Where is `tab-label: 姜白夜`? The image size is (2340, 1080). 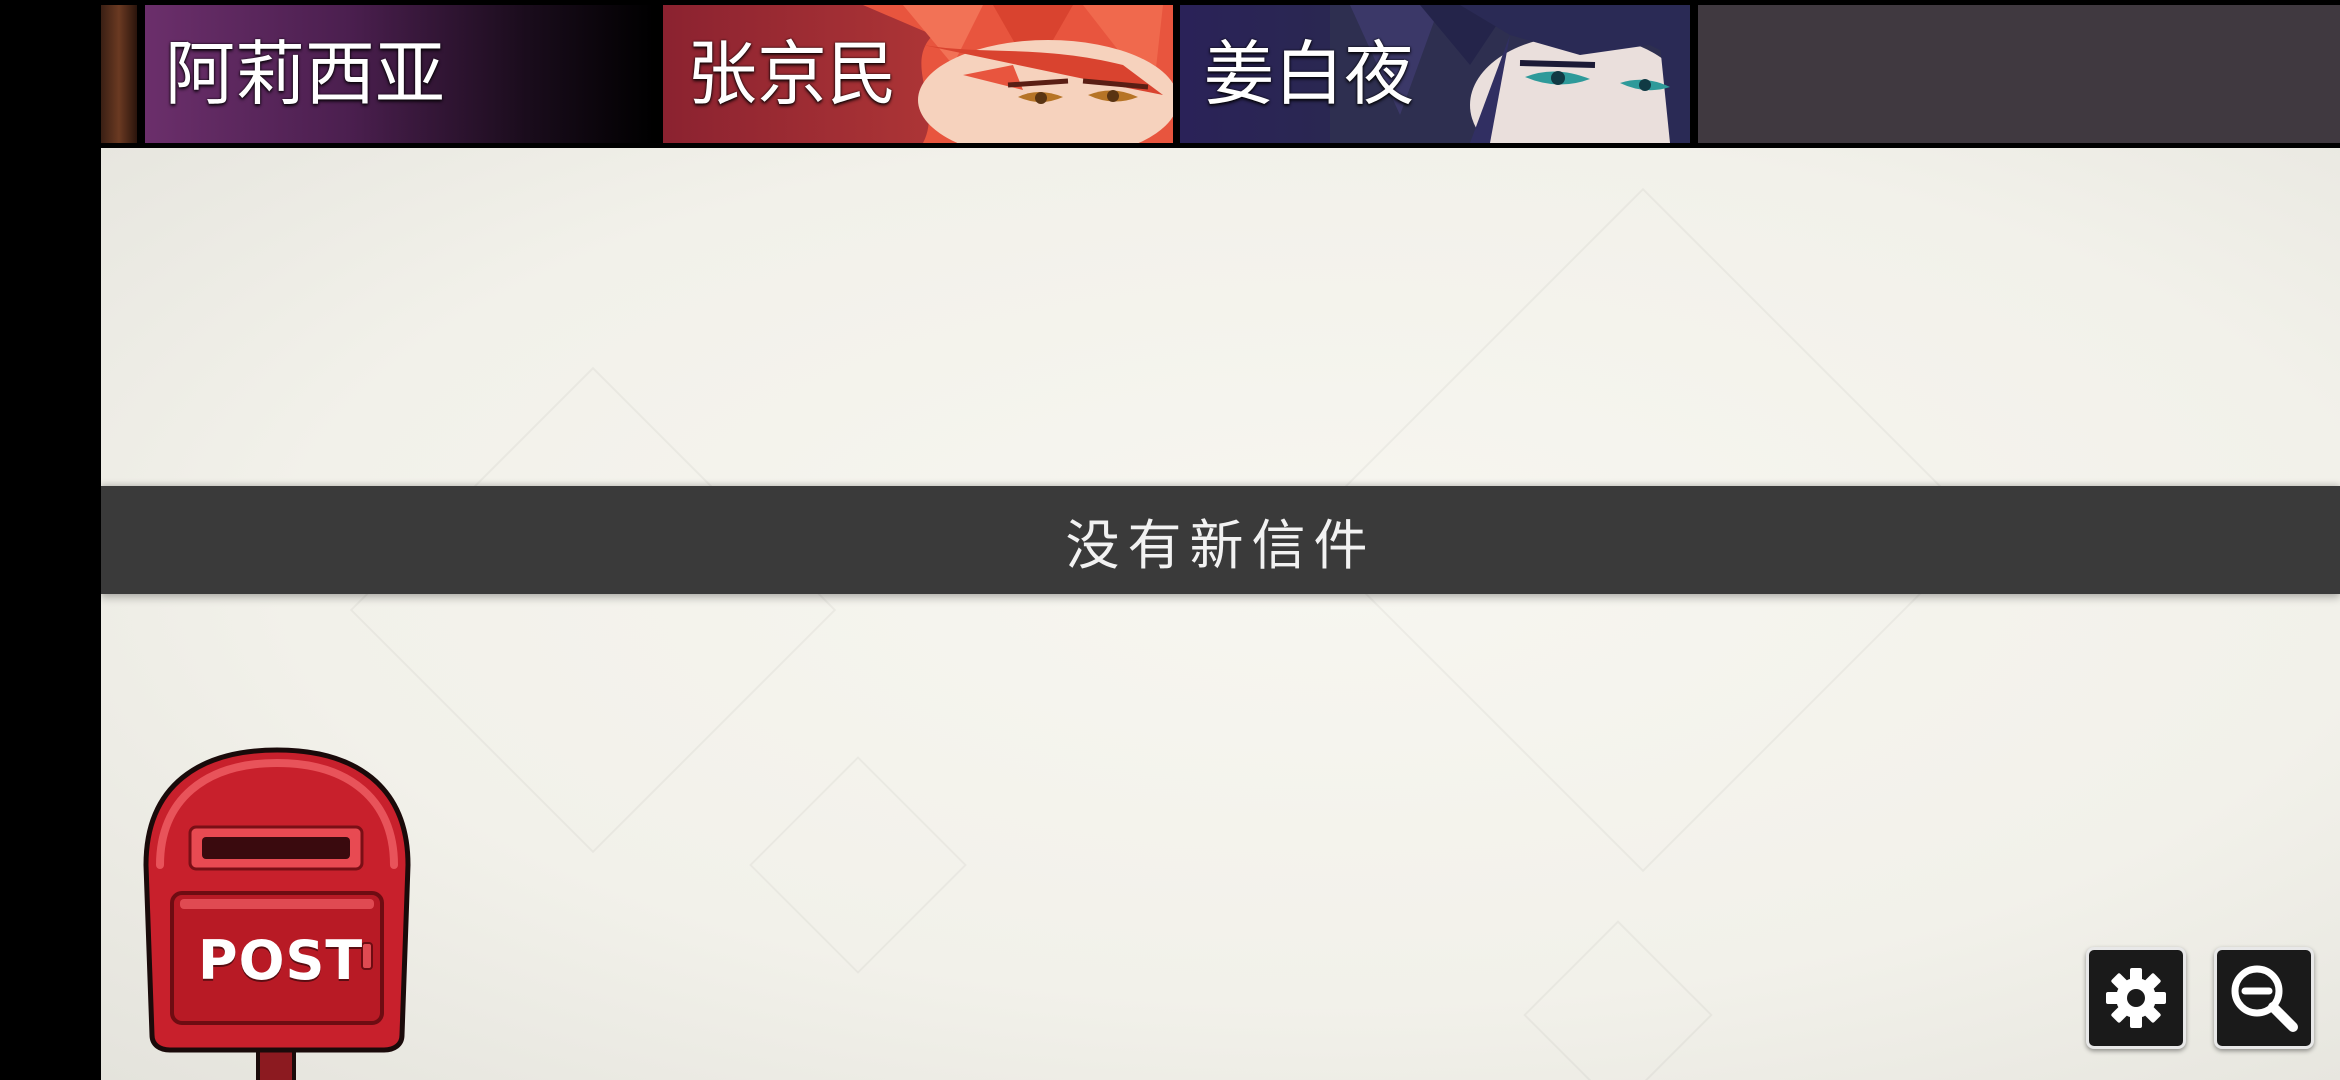
tab-label: 姜白夜 is located at coordinates (1309, 74).